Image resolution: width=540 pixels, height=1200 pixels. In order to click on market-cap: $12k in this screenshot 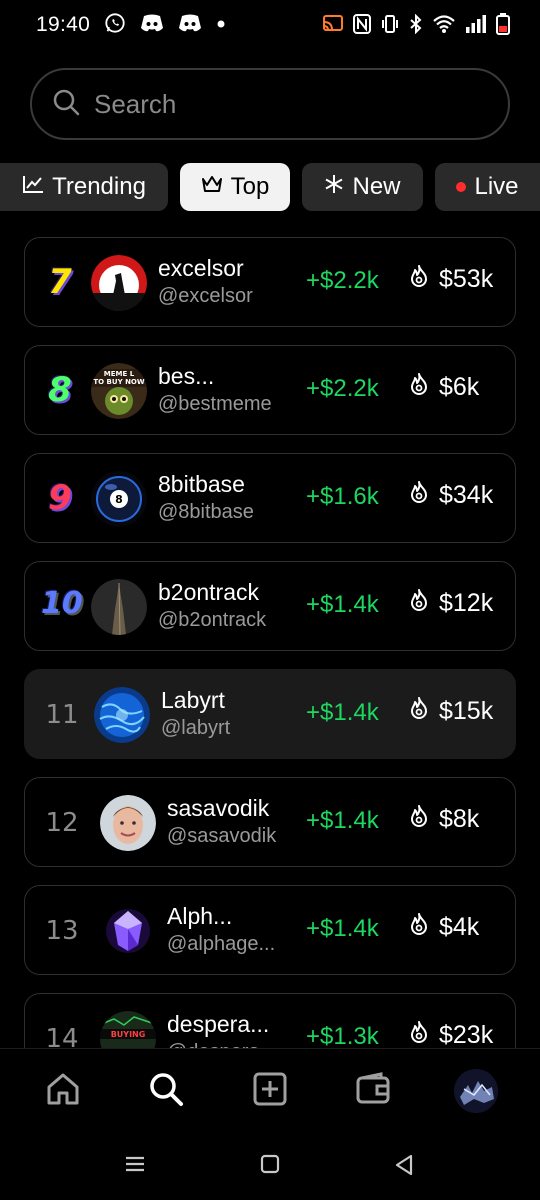, I will do `click(466, 603)`.